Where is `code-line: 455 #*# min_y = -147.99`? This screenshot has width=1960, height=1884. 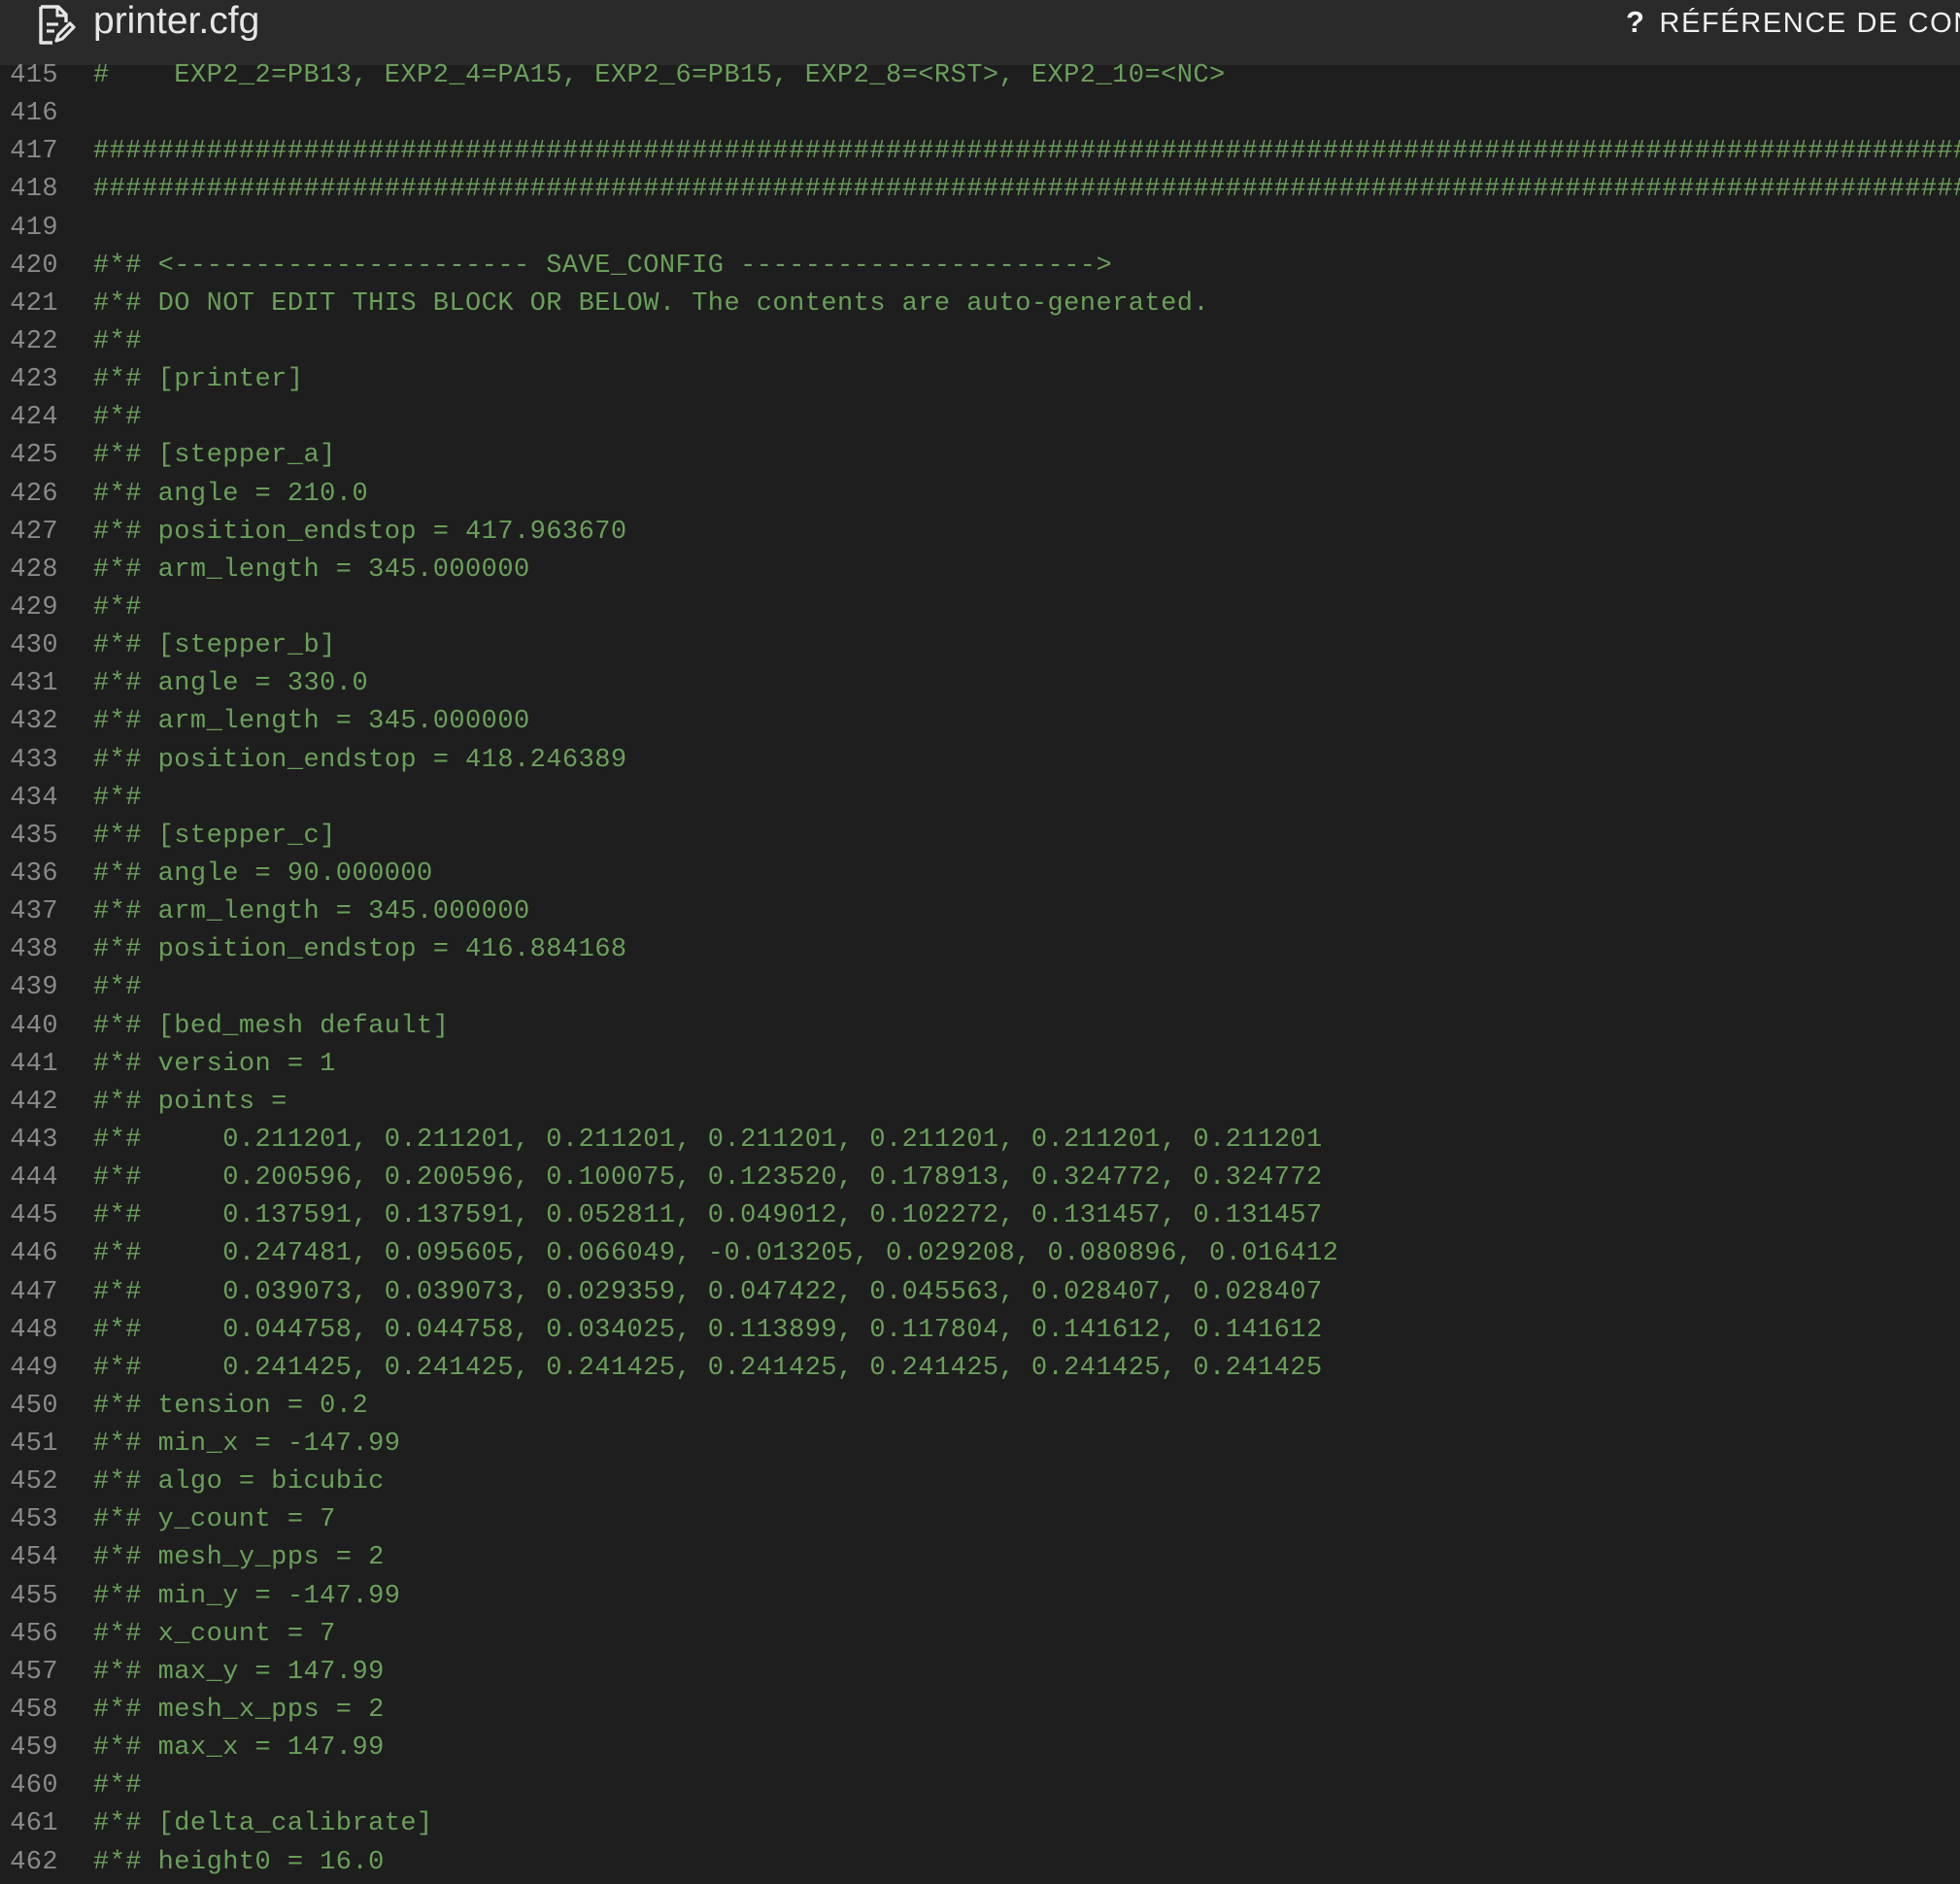 code-line: 455 #*# min_y = -147.99 is located at coordinates (980, 1597).